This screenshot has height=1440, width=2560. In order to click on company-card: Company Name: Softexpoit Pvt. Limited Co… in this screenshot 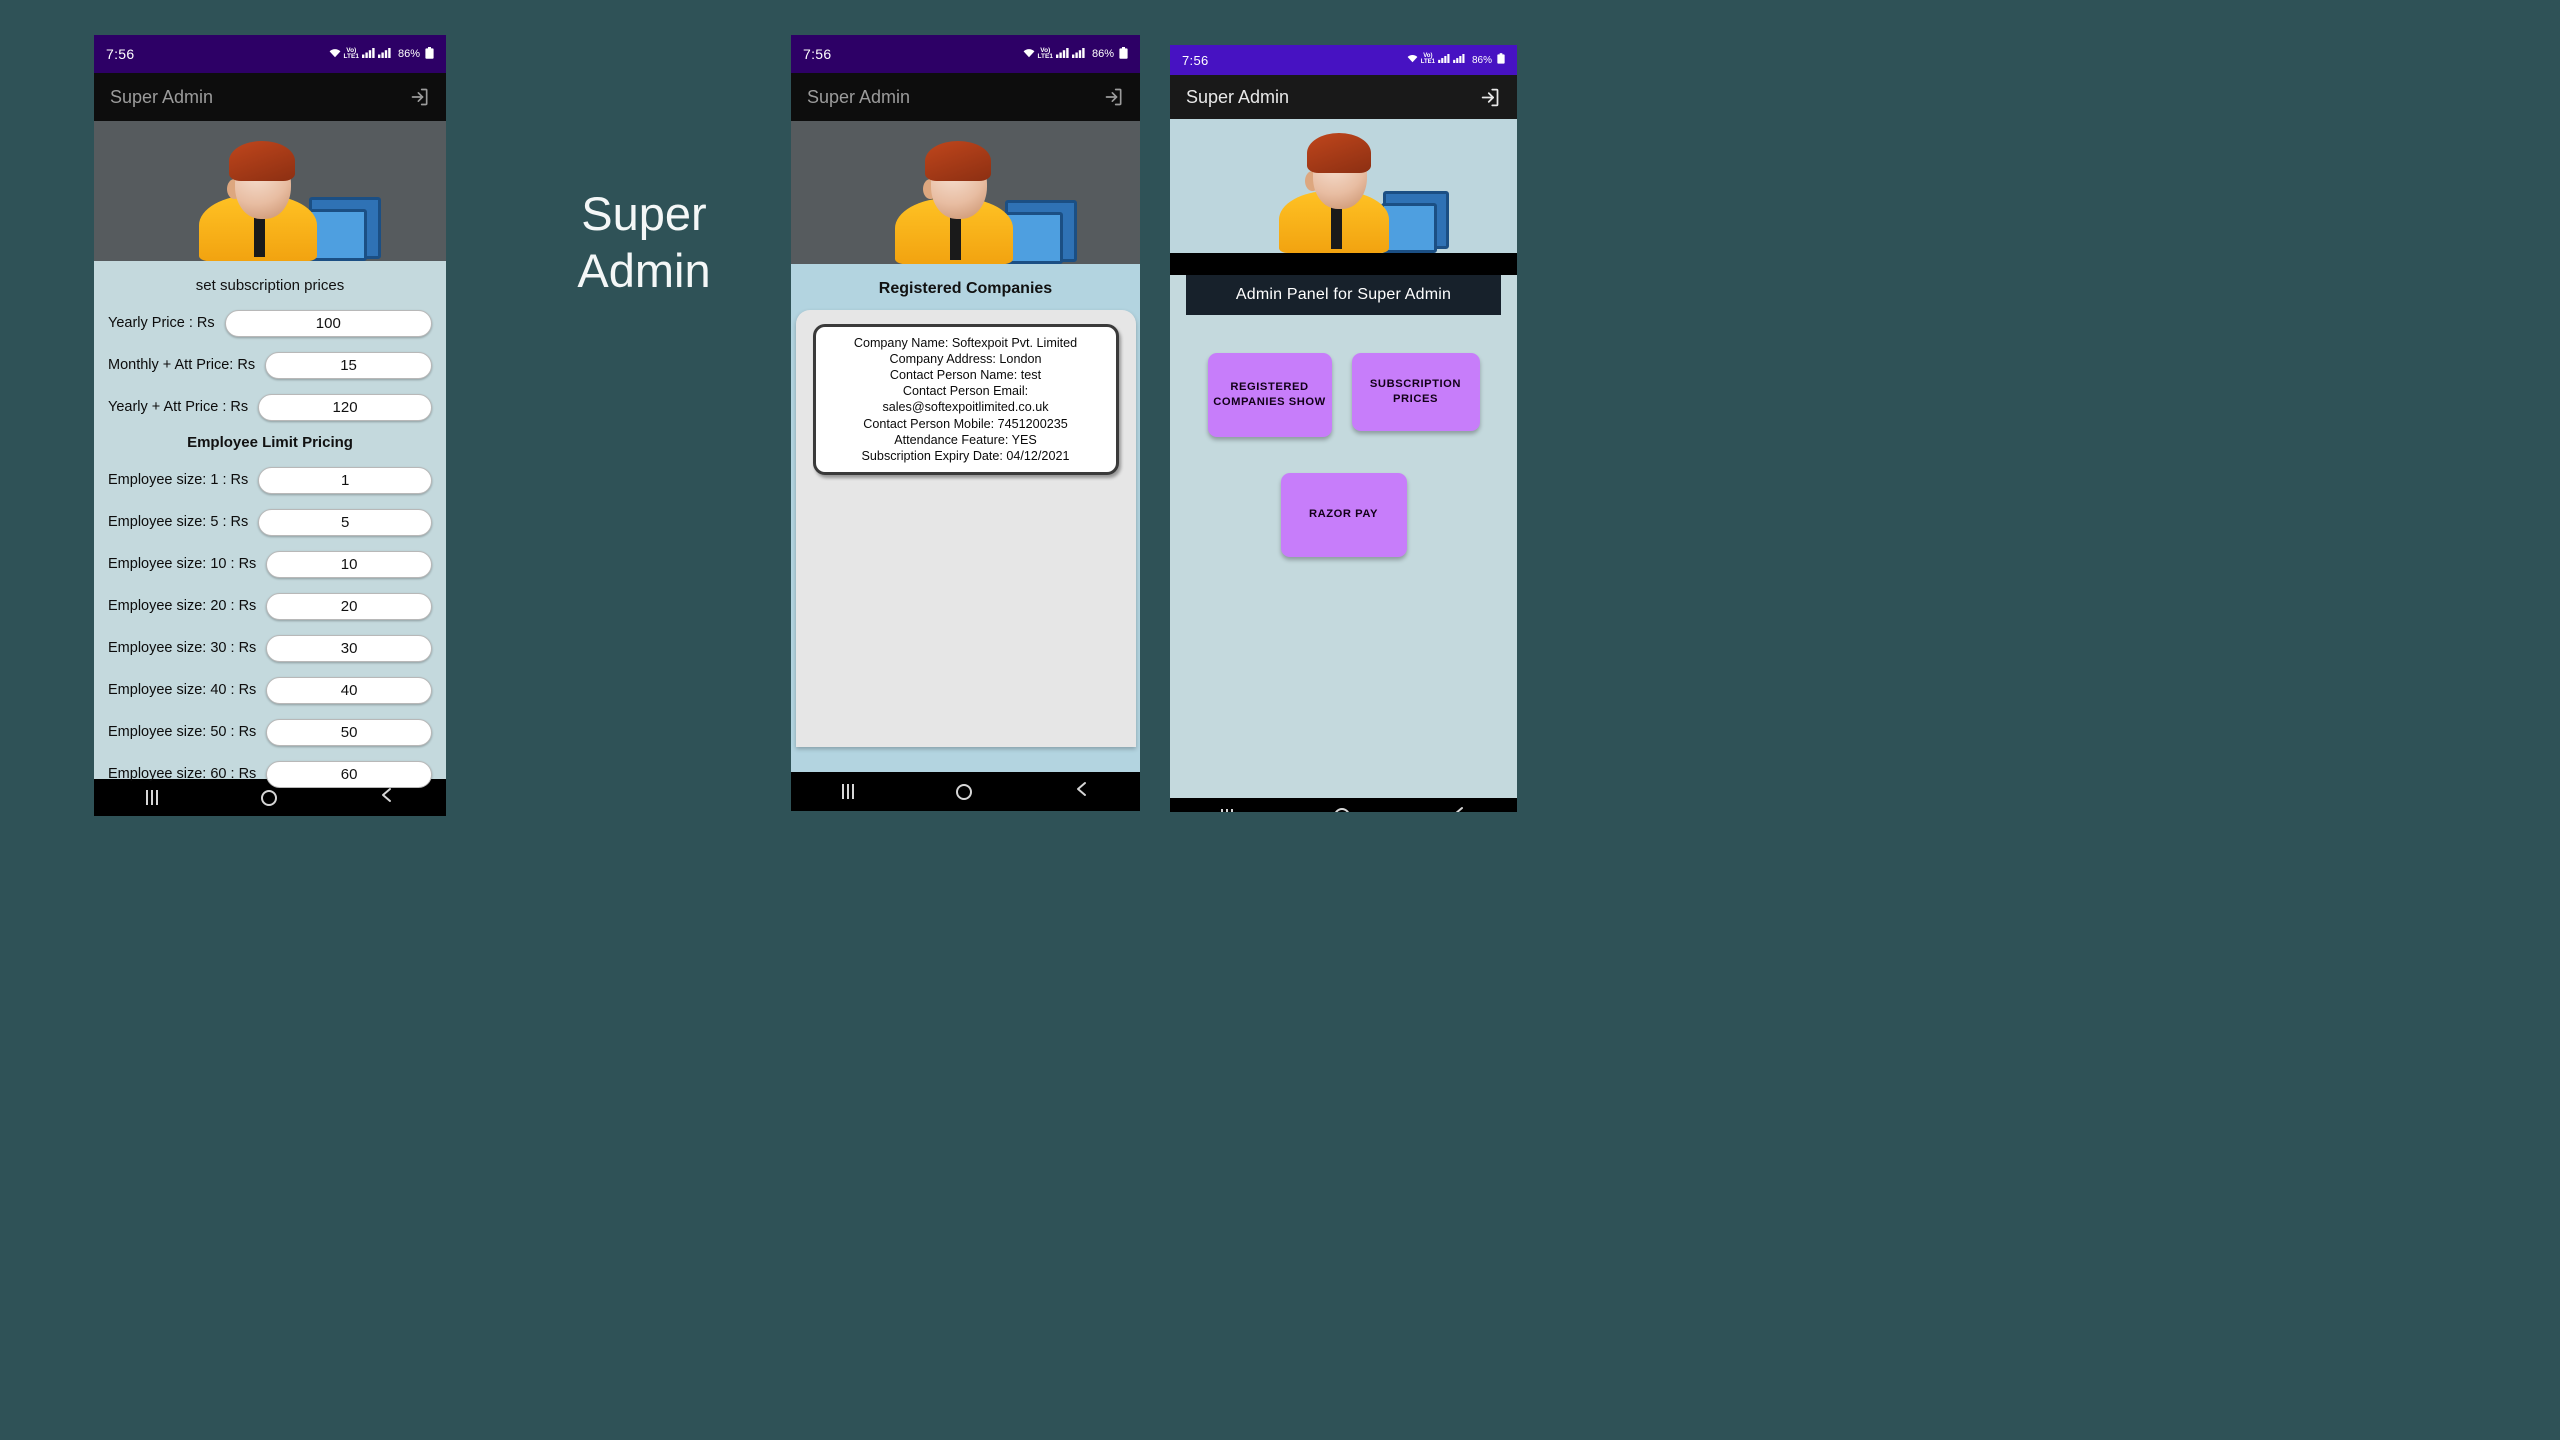, I will do `click(965, 399)`.